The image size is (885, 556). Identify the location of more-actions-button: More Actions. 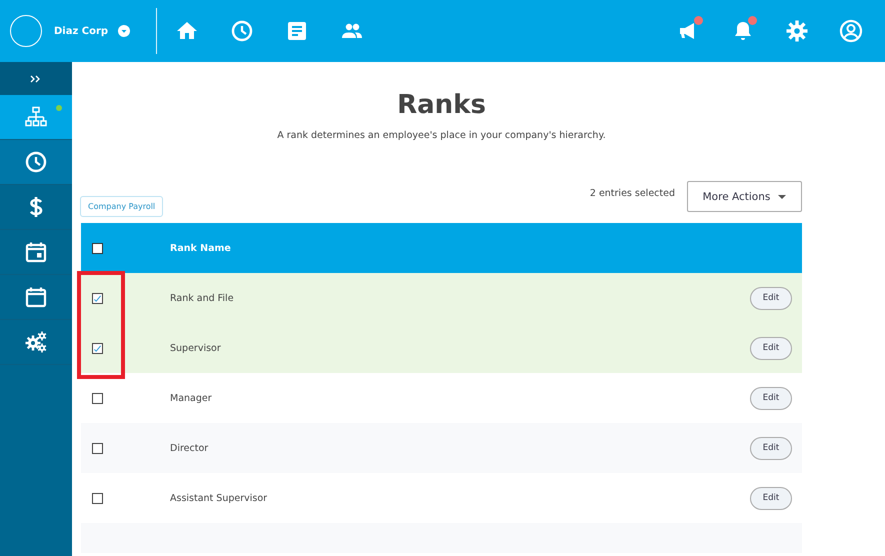
(744, 196).